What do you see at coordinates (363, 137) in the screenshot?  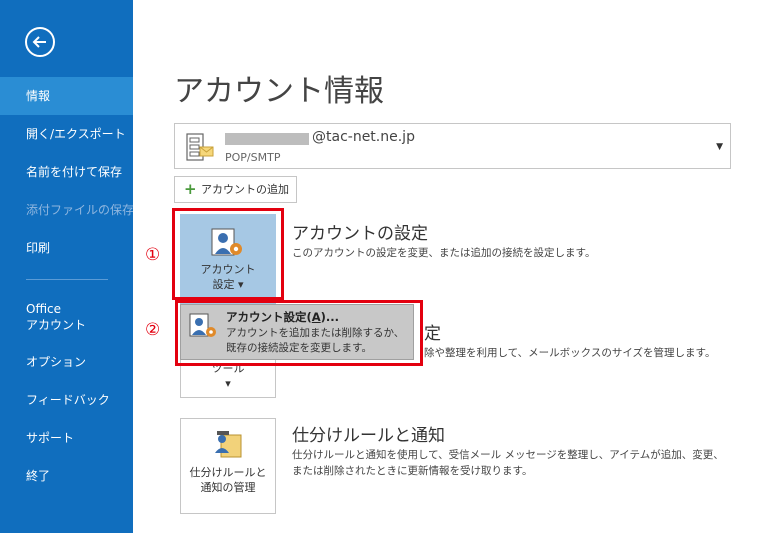 I see `account-email: @tac-net.ne.jp` at bounding box center [363, 137].